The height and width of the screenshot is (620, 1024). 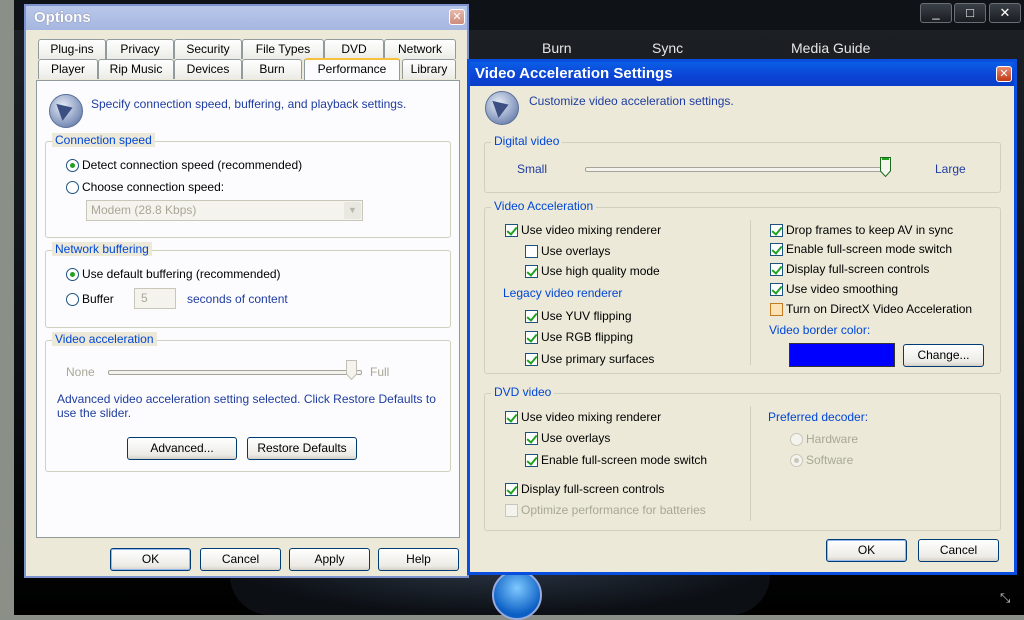 I want to click on drop-frames-checkbox, so click(x=776, y=230).